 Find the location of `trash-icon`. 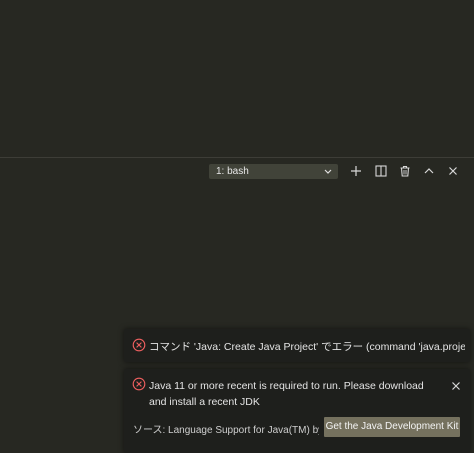

trash-icon is located at coordinates (405, 171).